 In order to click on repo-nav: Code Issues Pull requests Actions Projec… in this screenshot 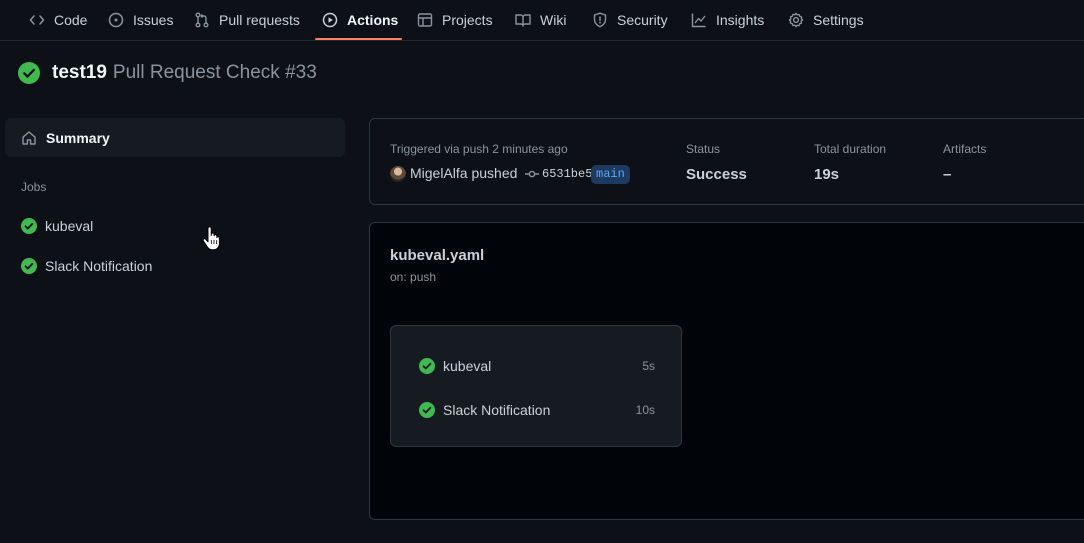, I will do `click(542, 20)`.